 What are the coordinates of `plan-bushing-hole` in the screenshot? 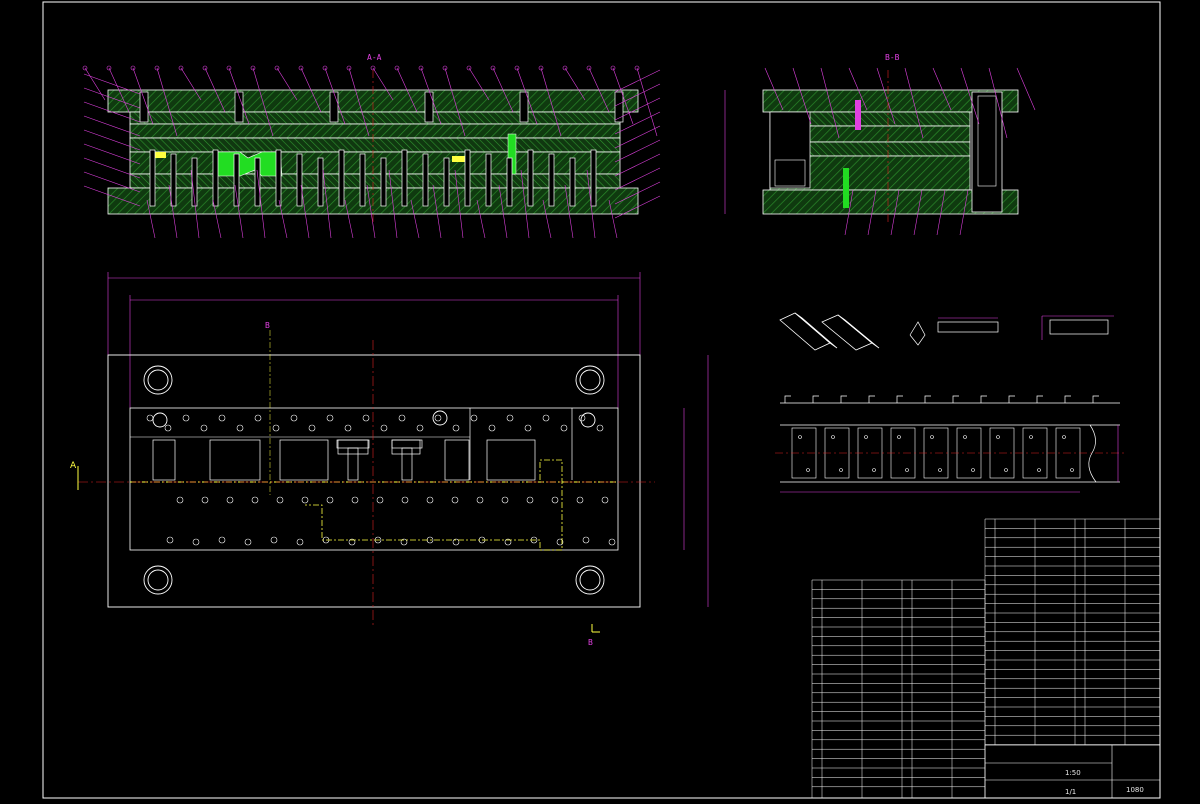 It's located at (160, 420).